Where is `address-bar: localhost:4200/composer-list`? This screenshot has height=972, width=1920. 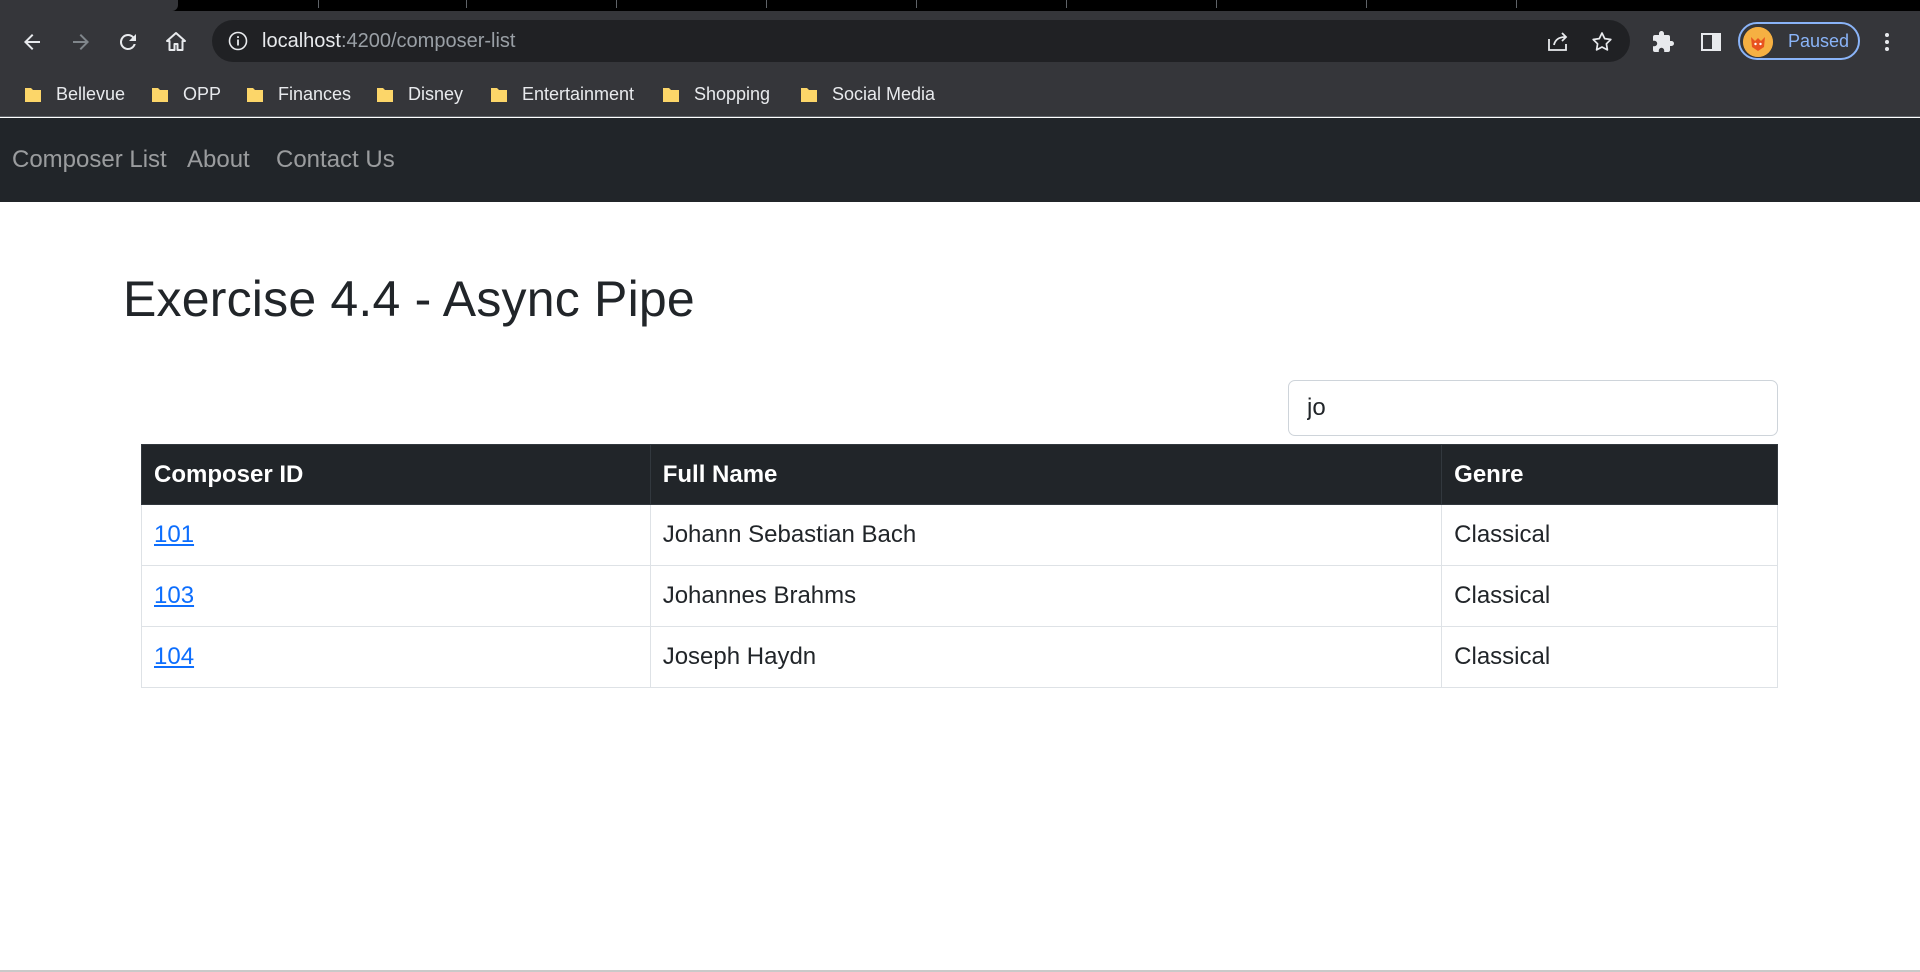 address-bar: localhost:4200/composer-list is located at coordinates (921, 41).